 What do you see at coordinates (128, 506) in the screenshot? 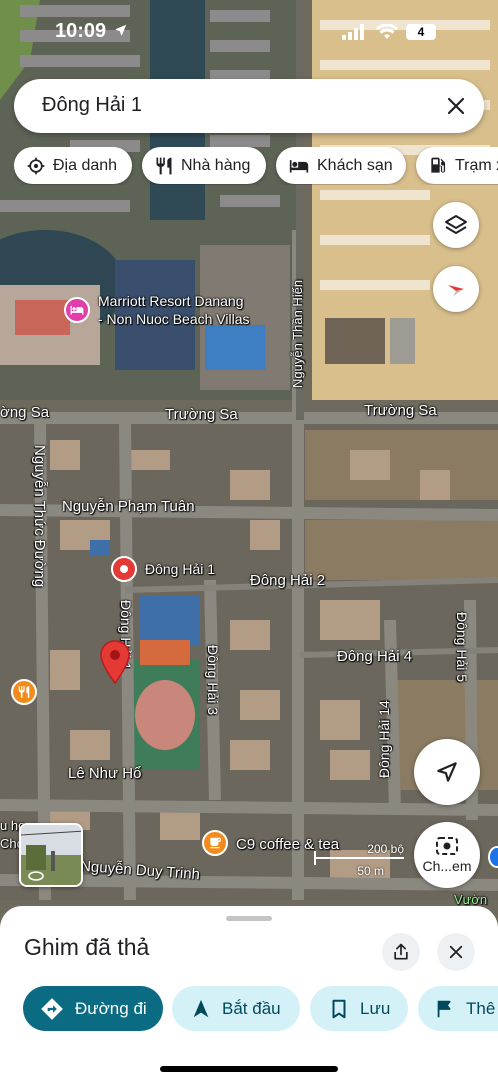
I see `road-label-nguyen-pham-tuan: Nguyễn Phạm Tuân` at bounding box center [128, 506].